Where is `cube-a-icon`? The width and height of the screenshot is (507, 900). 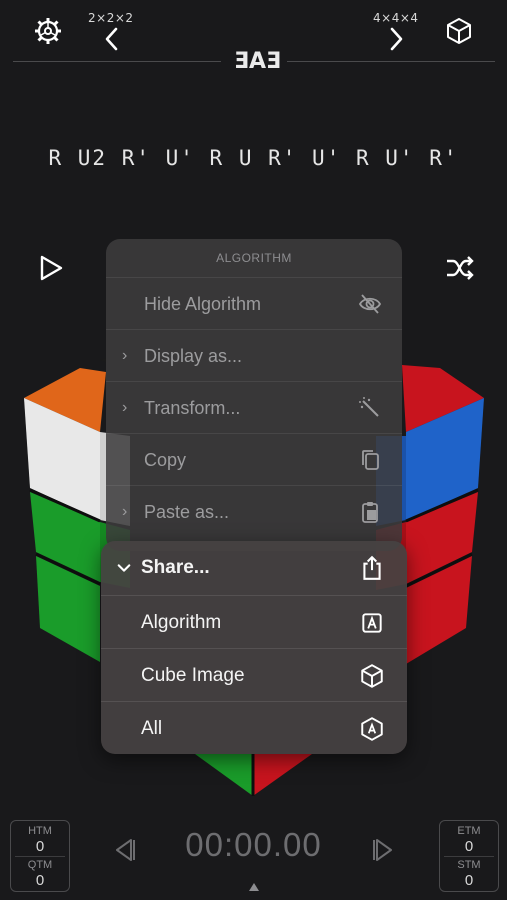 cube-a-icon is located at coordinates (372, 729).